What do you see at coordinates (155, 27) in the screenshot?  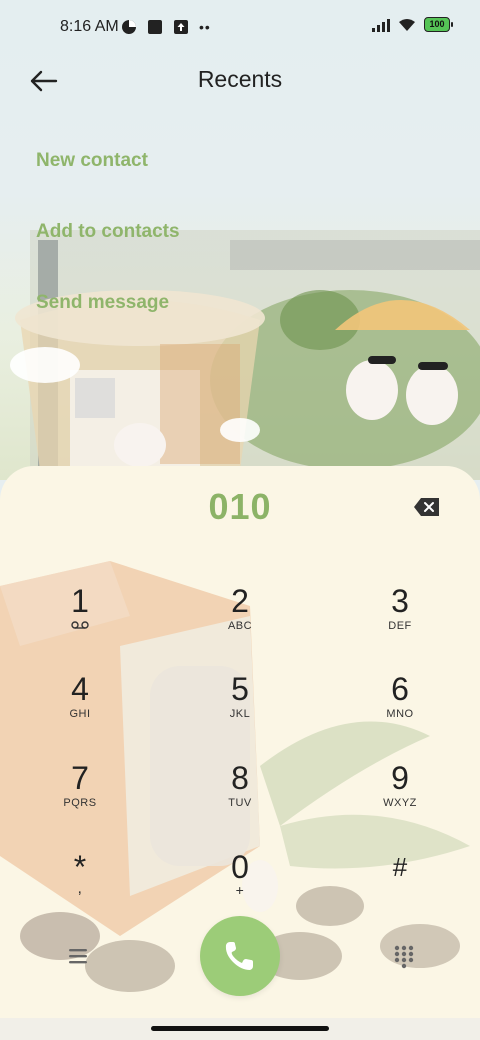 I see `square-notification-icon` at bounding box center [155, 27].